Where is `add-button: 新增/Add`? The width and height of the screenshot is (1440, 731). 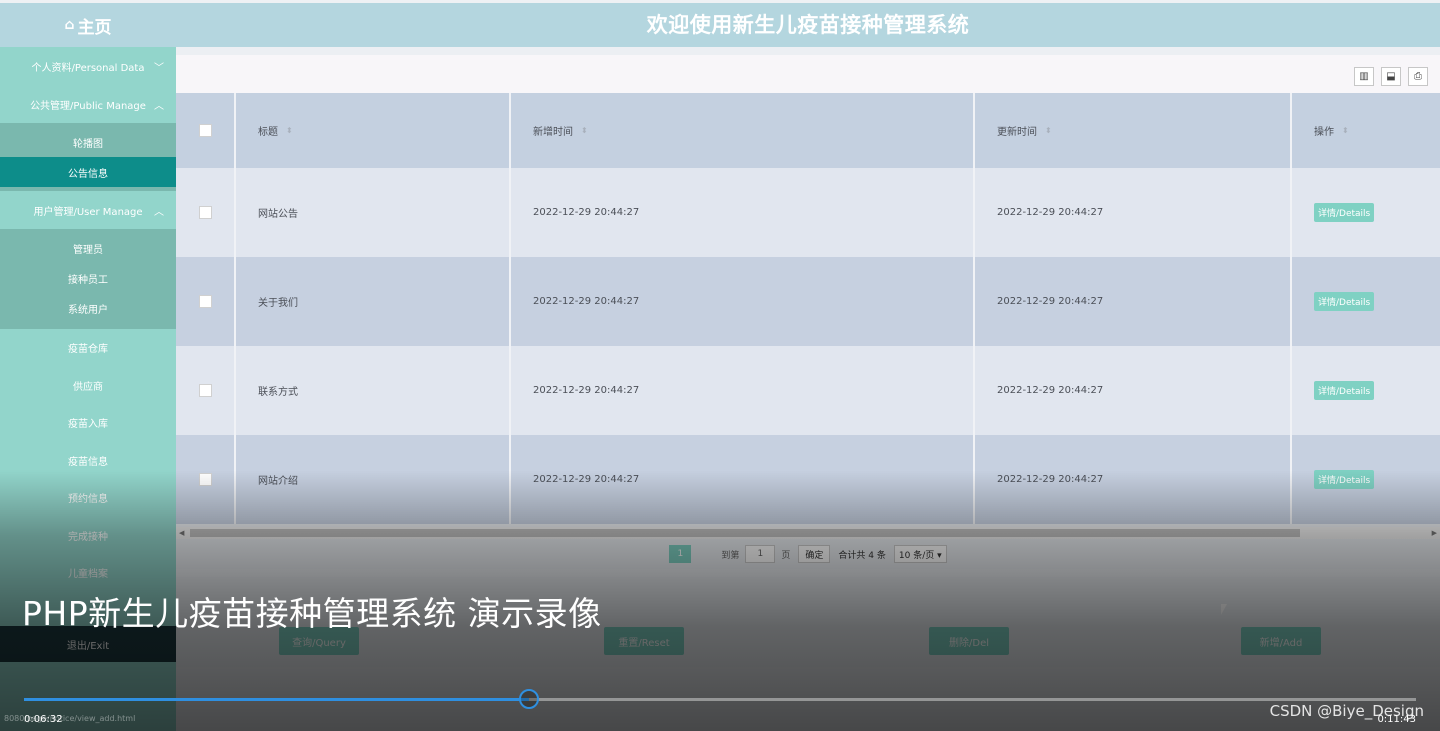 add-button: 新增/Add is located at coordinates (1281, 641).